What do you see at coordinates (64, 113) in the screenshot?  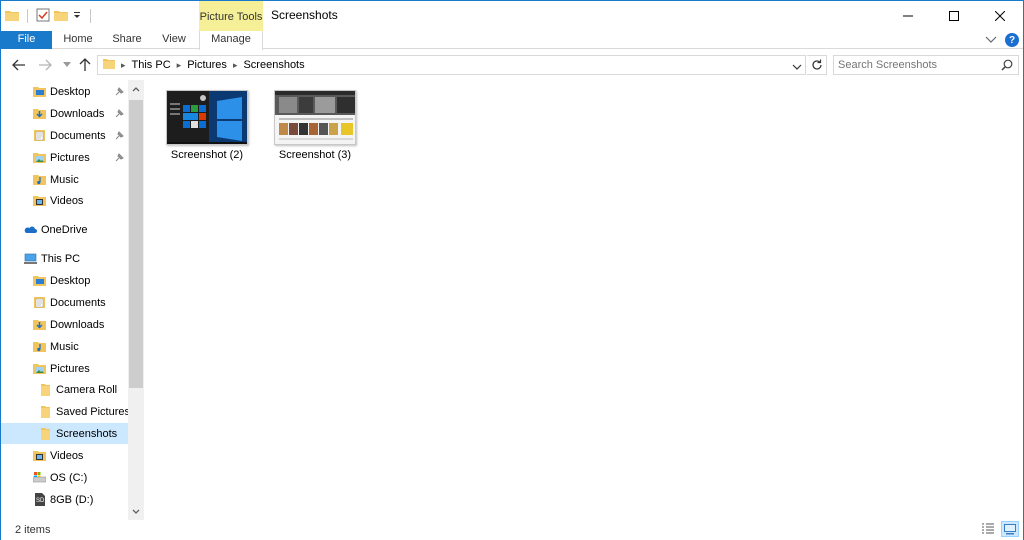 I see `nav-item-downloads: Downloads` at bounding box center [64, 113].